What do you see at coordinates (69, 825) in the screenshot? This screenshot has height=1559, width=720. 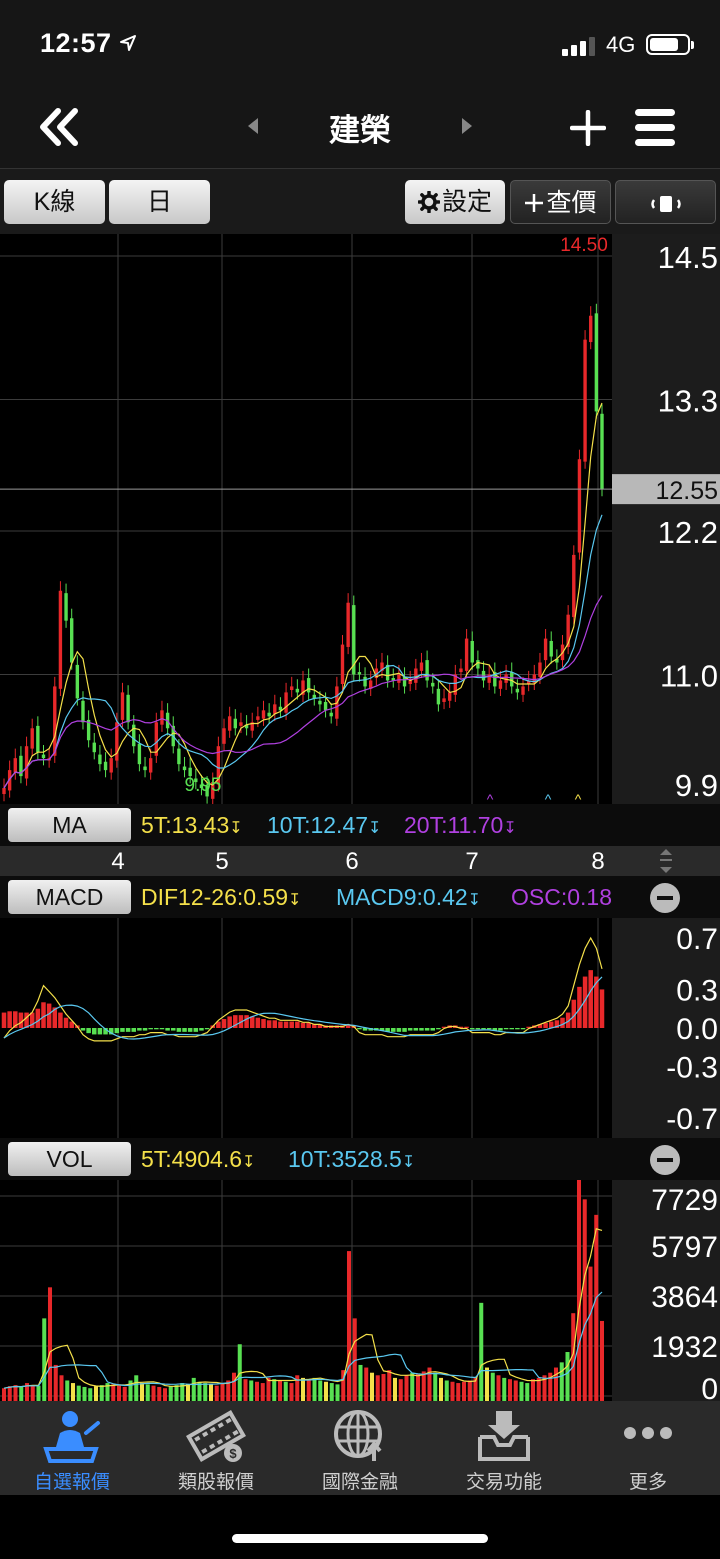 I see `ma-indicator-button: MA` at bounding box center [69, 825].